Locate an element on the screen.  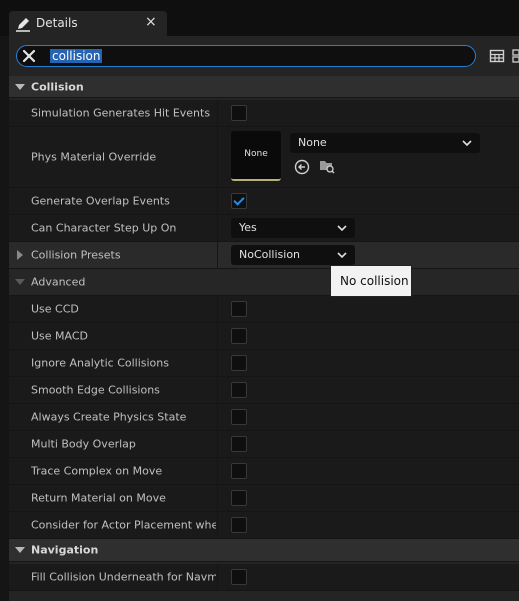
prop-row-sim-hit: Simulation Generates Hit Events is located at coordinates (264, 113).